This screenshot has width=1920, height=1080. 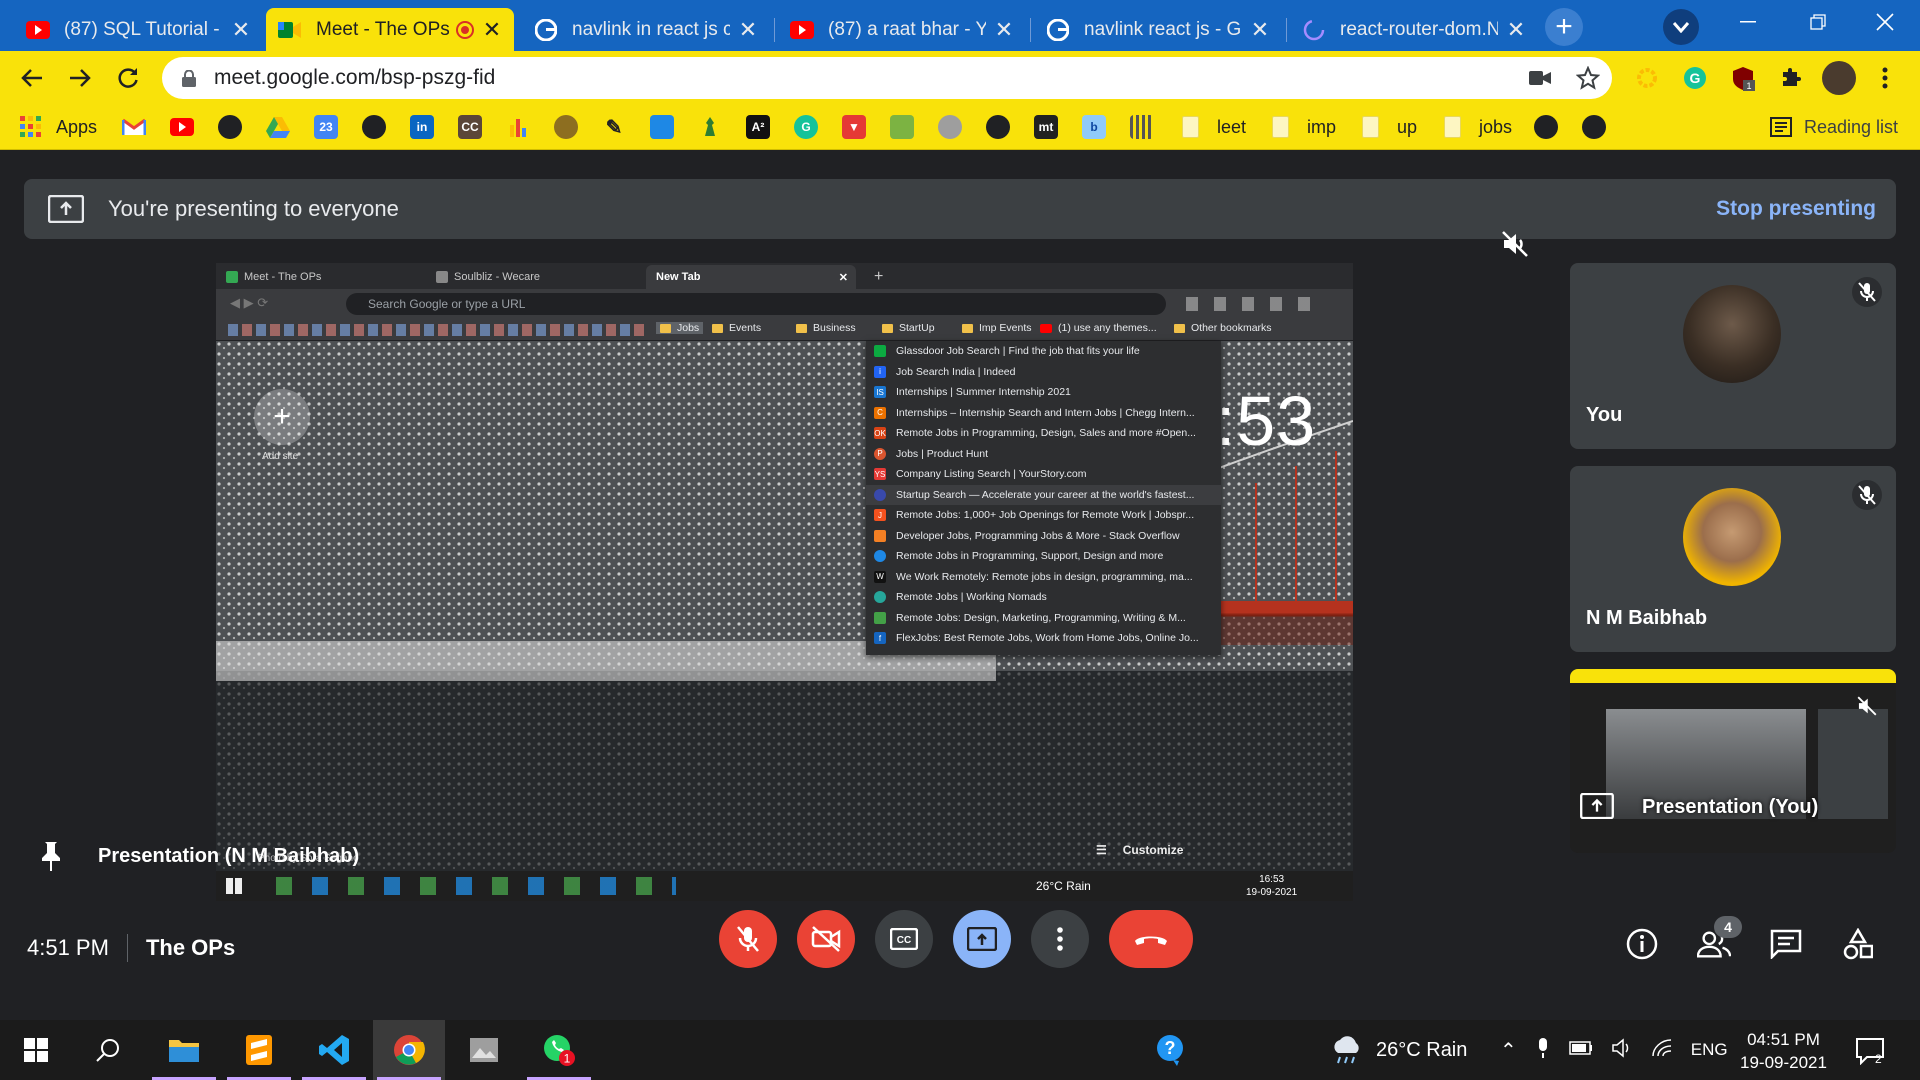 I want to click on extensions-puzzle-icon, so click(x=1791, y=78).